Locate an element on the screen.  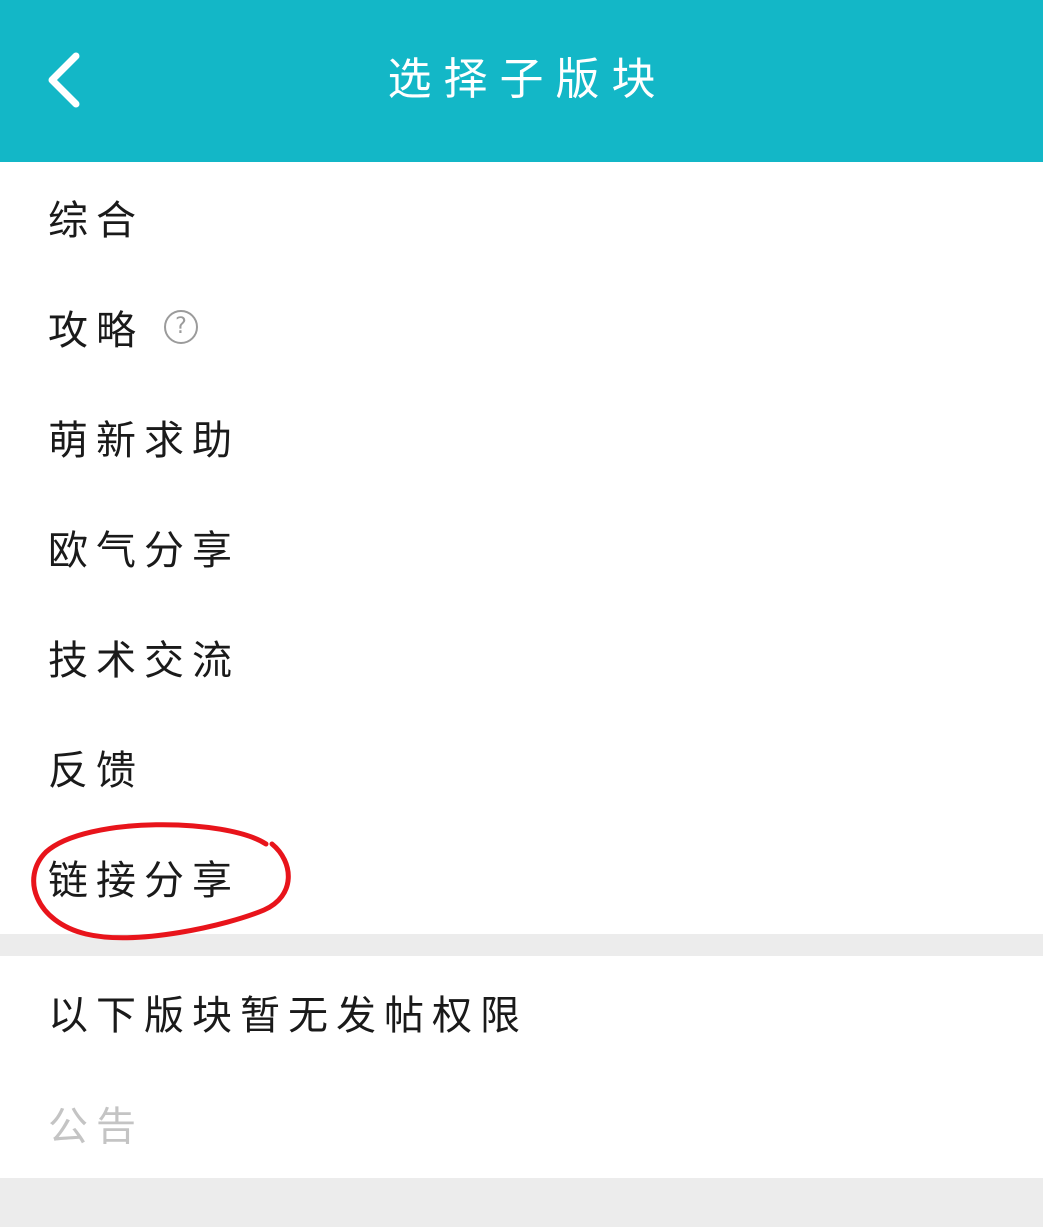
section-divider is located at coordinates (521, 945).